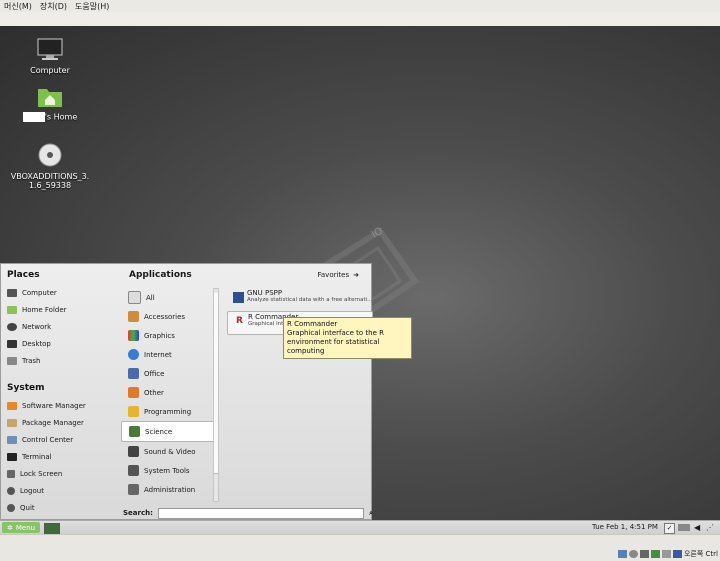 The height and width of the screenshot is (561, 720). Describe the element at coordinates (134, 431) in the screenshot. I see `science-icon` at that location.